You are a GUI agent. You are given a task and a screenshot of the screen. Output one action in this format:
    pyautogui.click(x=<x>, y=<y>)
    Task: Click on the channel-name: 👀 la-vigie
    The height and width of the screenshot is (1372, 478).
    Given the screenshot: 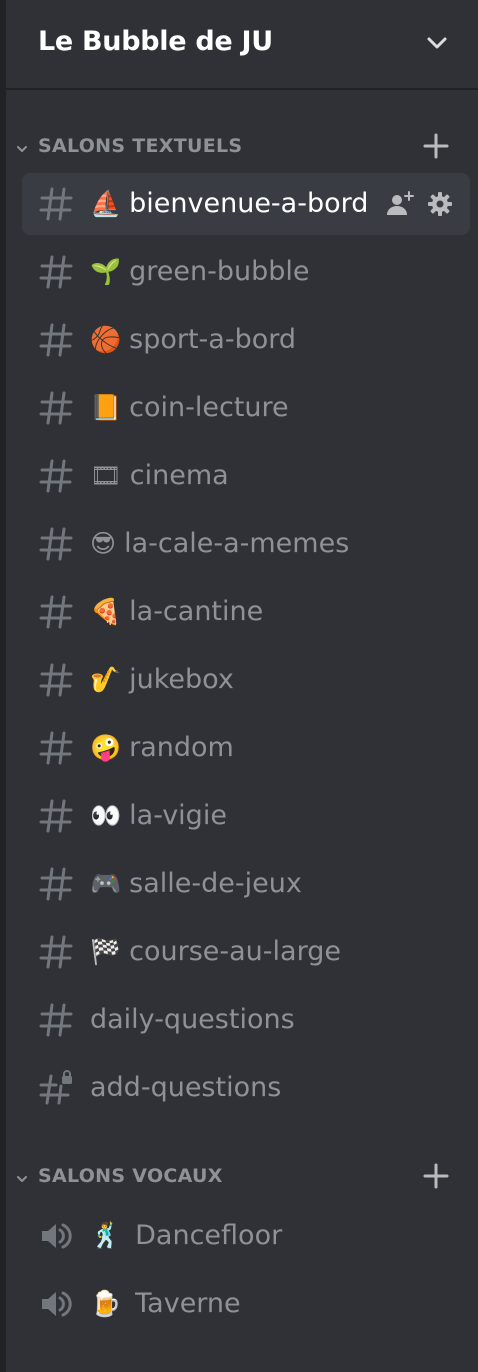 What is the action you would take?
    pyautogui.click(x=158, y=816)
    